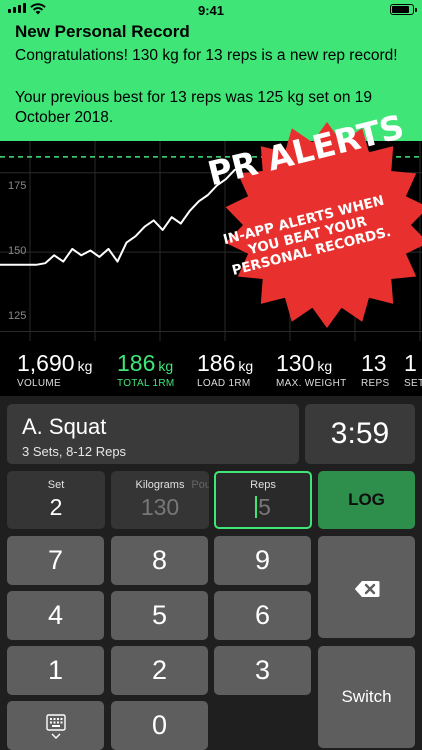 This screenshot has width=422, height=750. I want to click on stat-max-weight: 130 kg MAX. WEIGHT, so click(311, 369).